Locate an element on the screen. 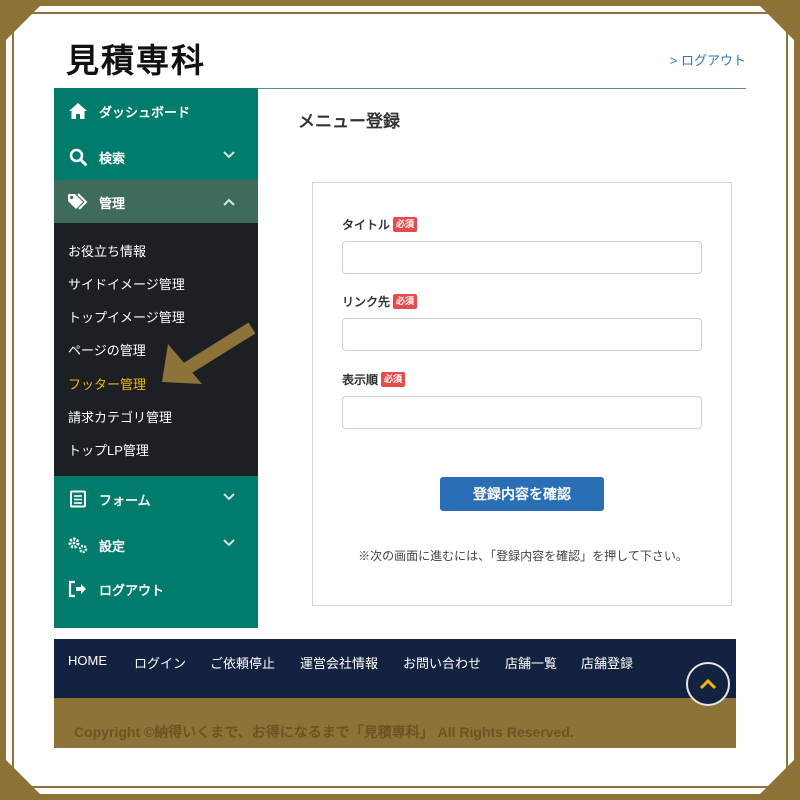 This screenshot has height=800, width=800. sidebar-item-label: 管理 is located at coordinates (112, 203).